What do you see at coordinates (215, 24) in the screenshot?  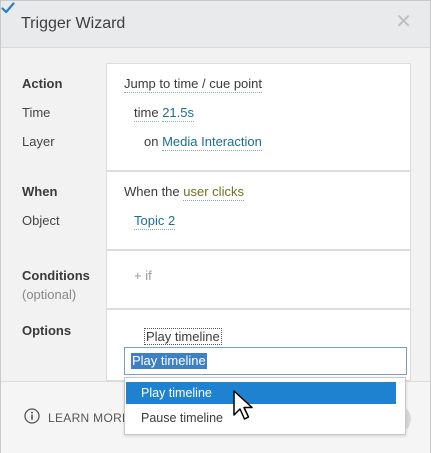 I see `title-bar: Trigger Wizard ✕` at bounding box center [215, 24].